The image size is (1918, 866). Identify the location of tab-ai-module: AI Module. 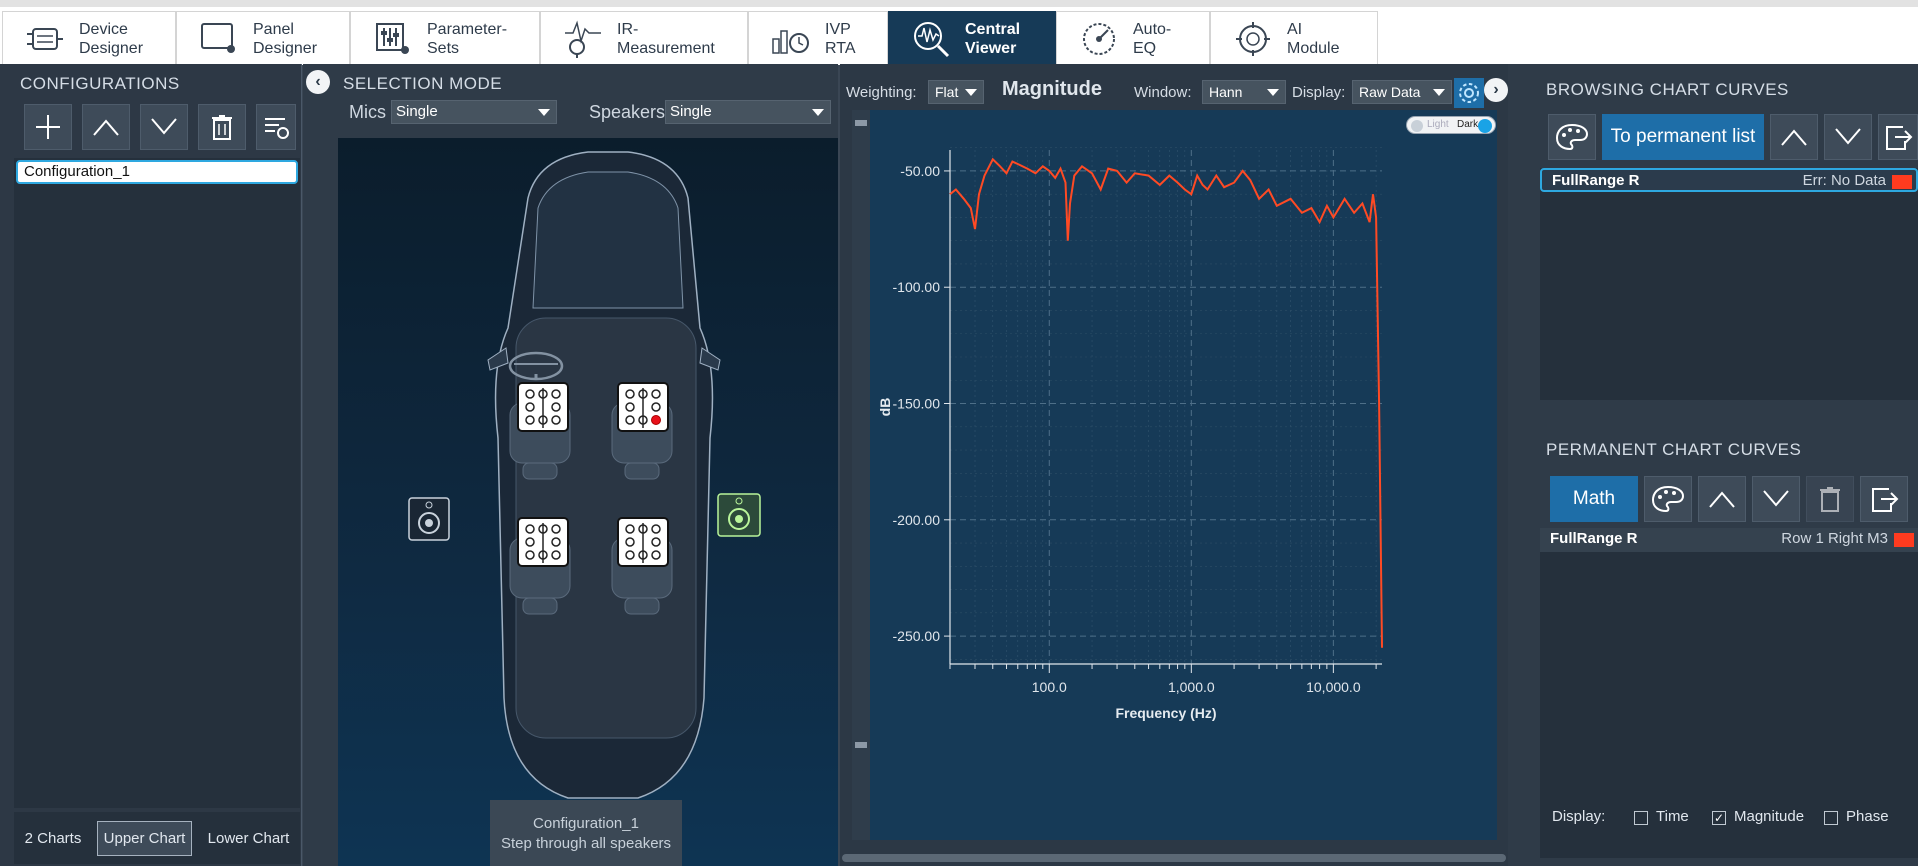
(1294, 38).